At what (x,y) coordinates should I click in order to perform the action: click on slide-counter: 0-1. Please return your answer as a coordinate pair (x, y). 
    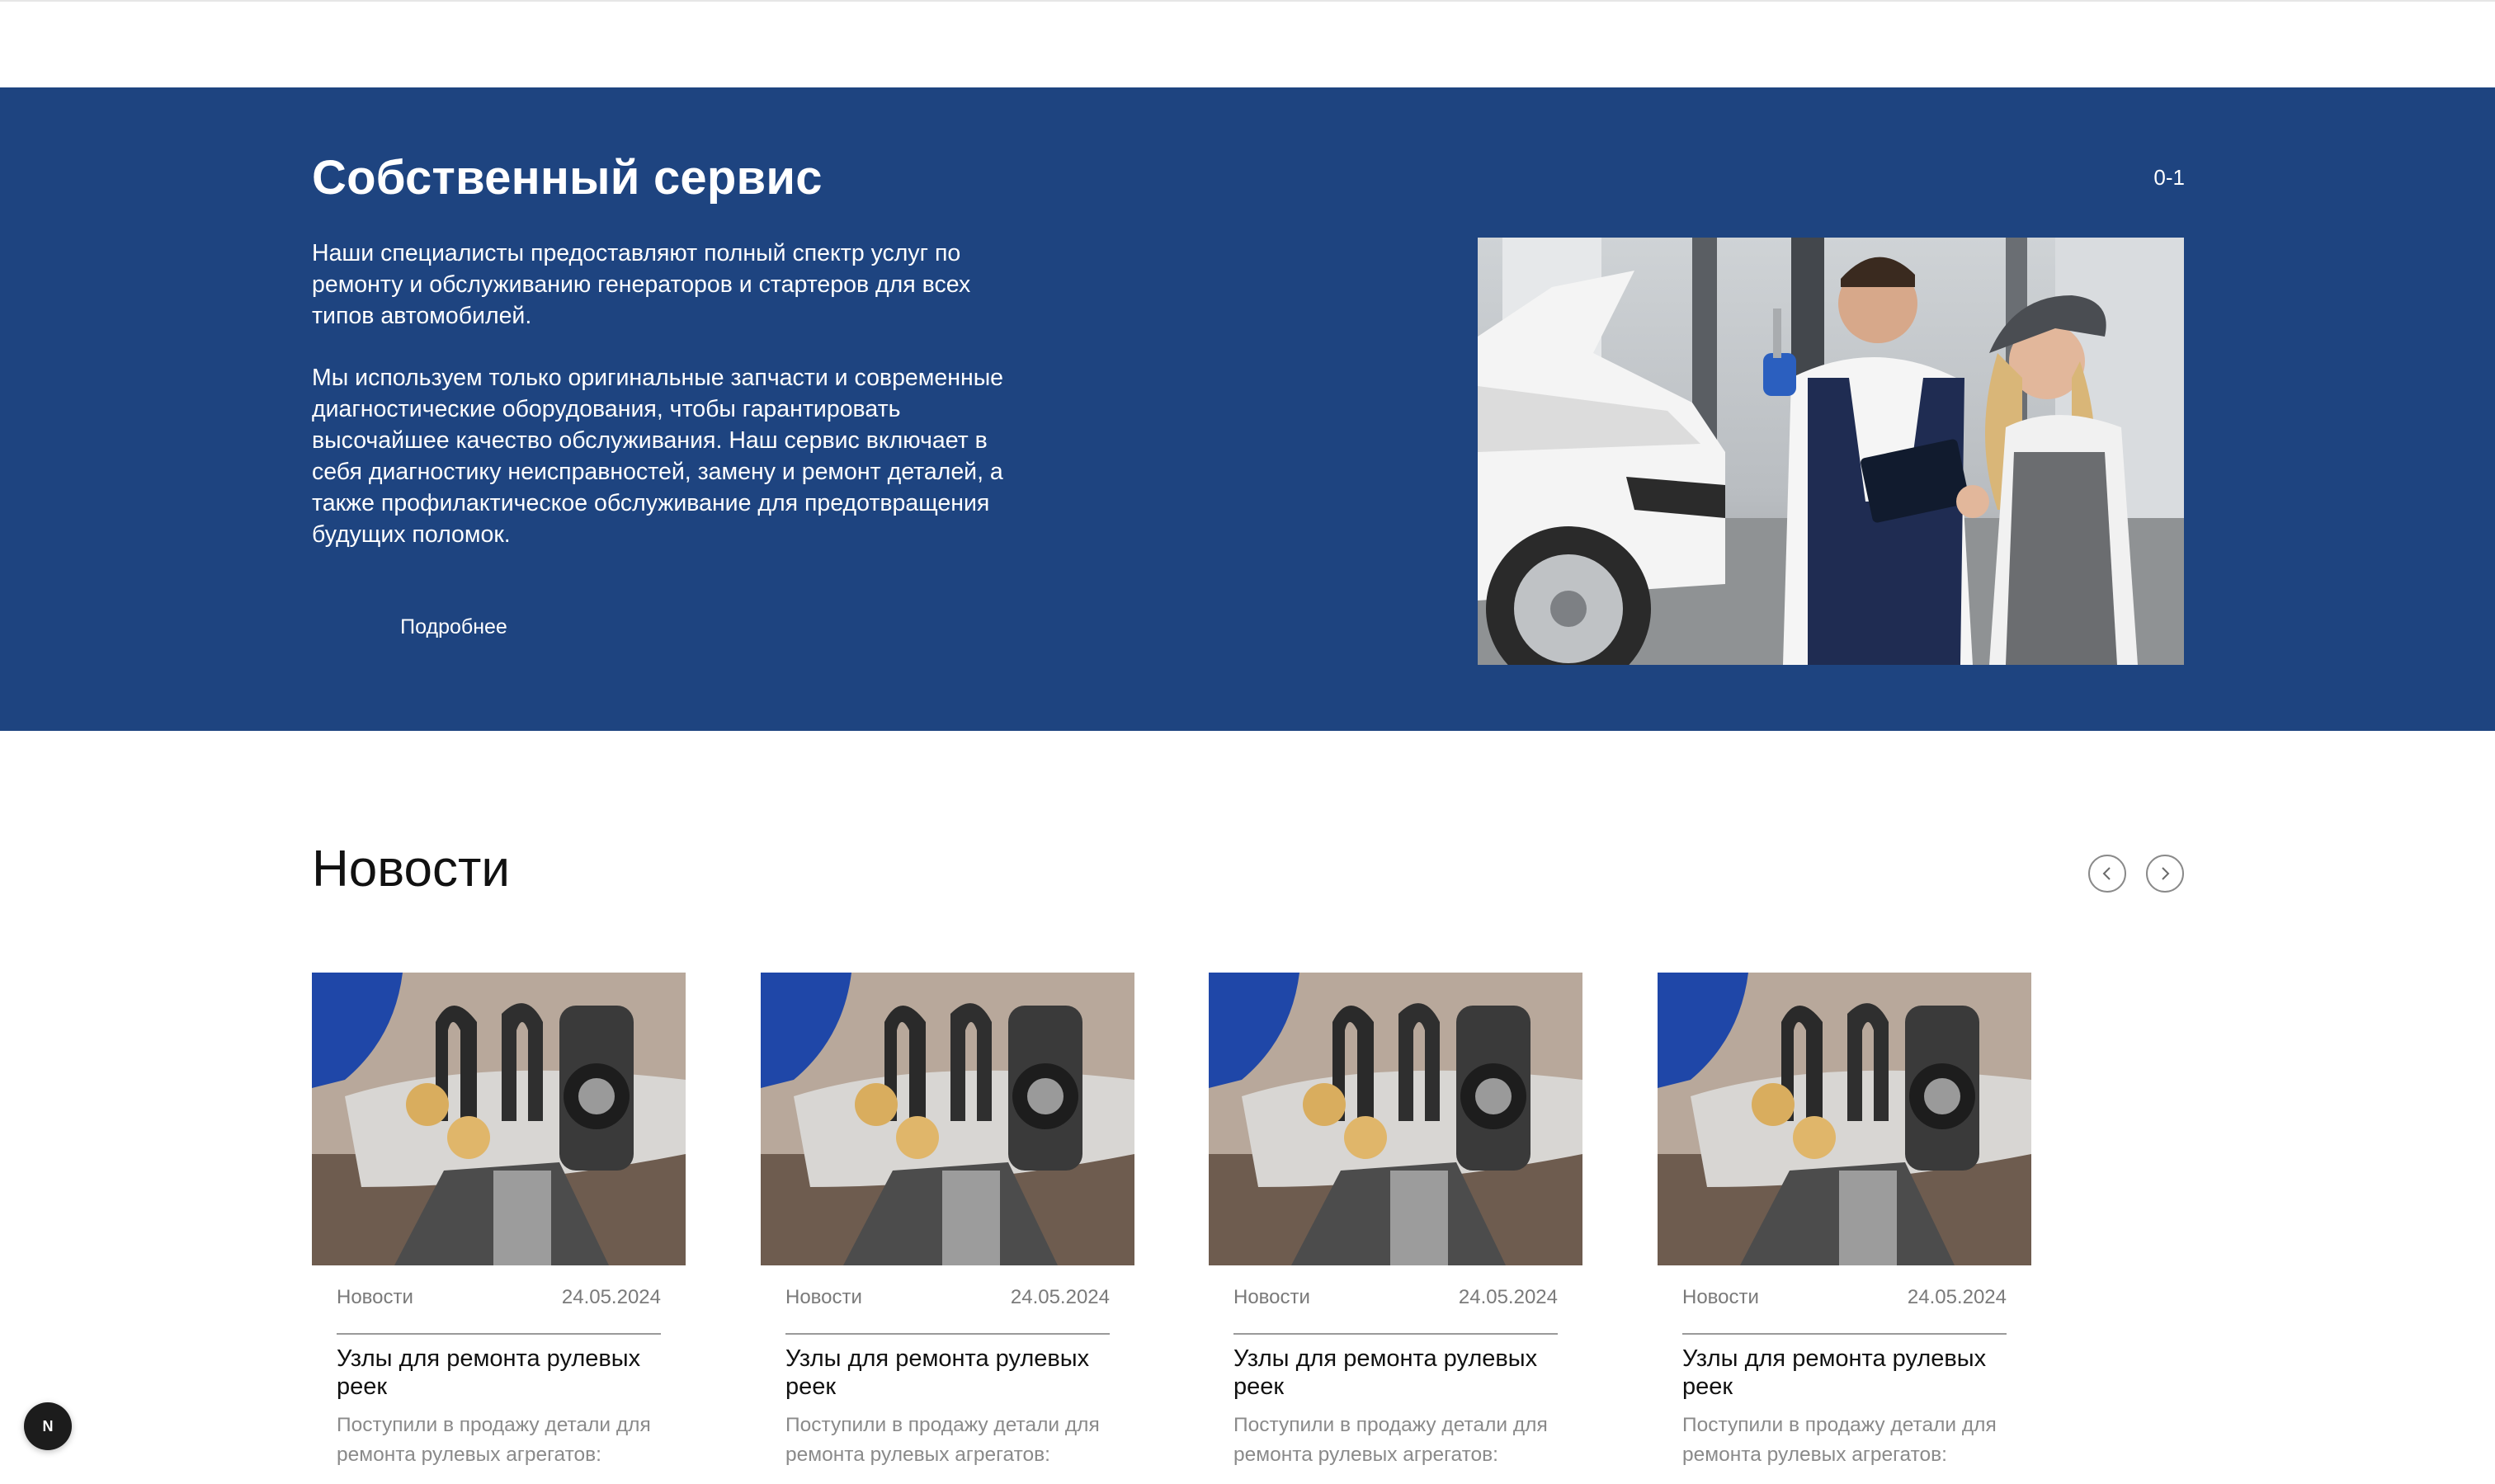
    Looking at the image, I should click on (2169, 177).